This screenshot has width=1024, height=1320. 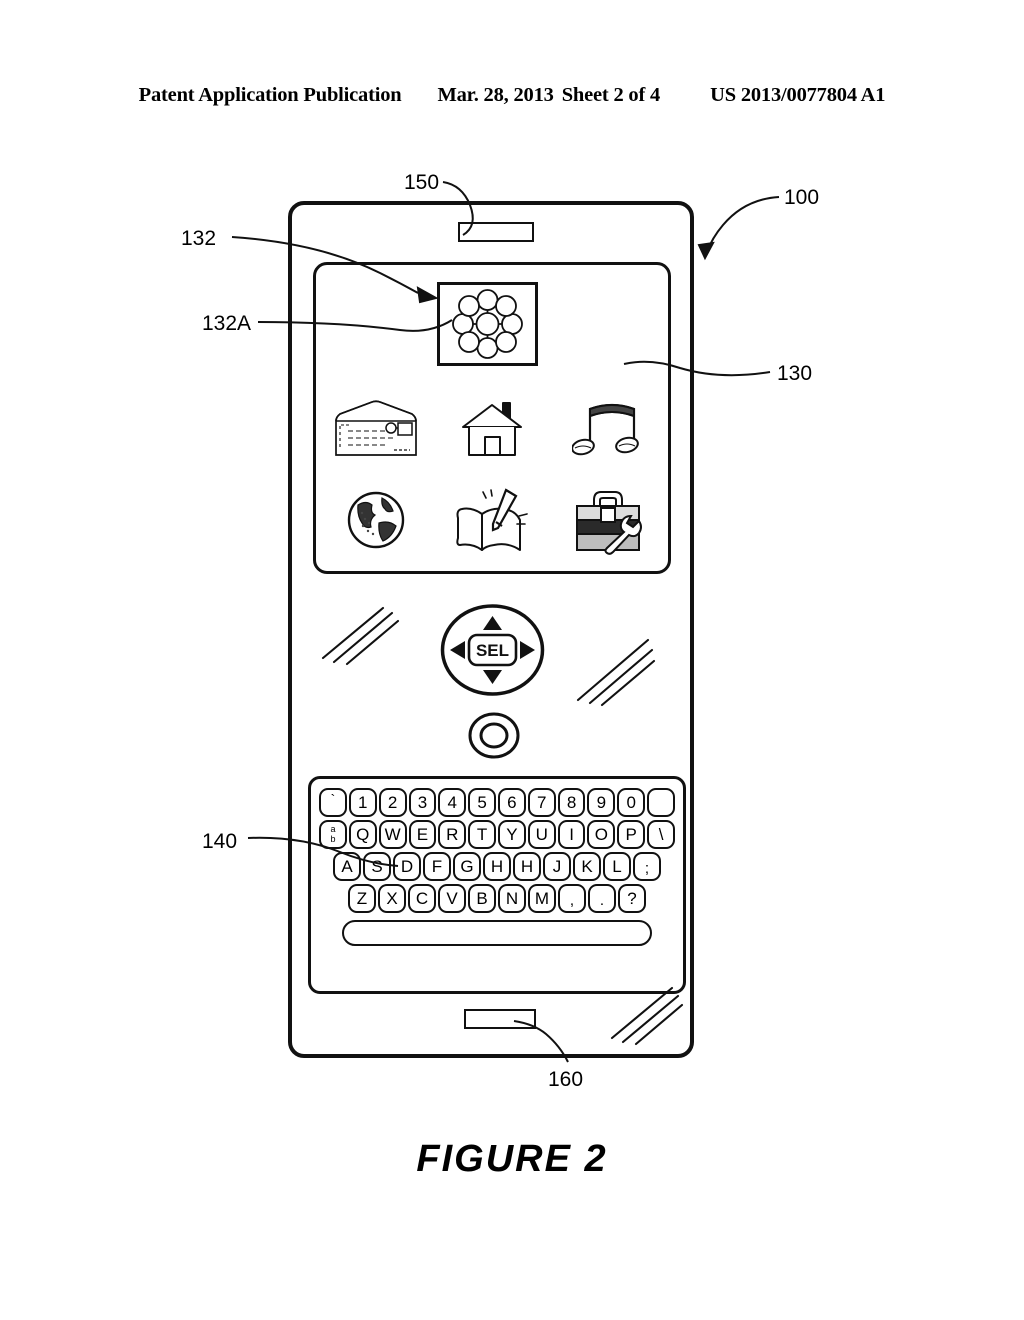 I want to click on leader-100-arrowhead, so click(x=706, y=251).